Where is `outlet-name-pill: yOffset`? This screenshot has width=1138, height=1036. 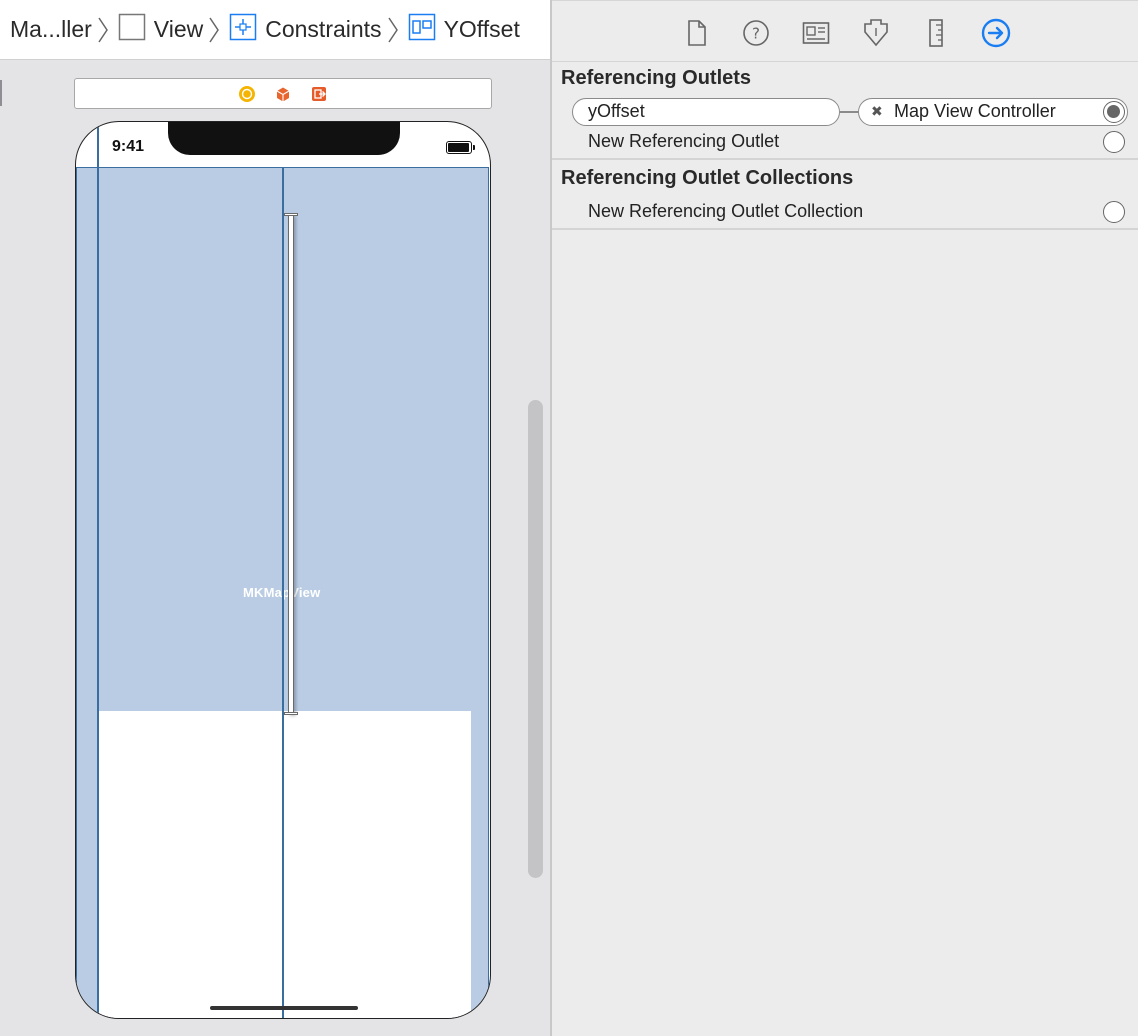 outlet-name-pill: yOffset is located at coordinates (706, 112).